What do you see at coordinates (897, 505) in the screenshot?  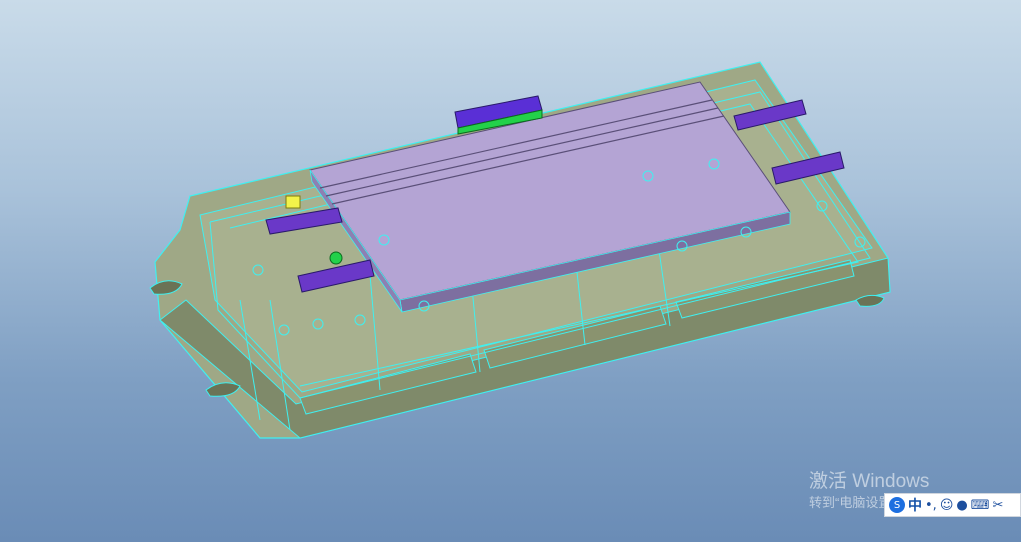 I see `ime-logo-icon: S` at bounding box center [897, 505].